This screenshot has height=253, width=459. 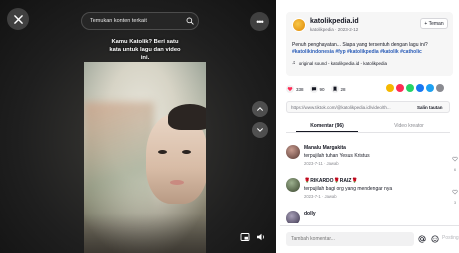 What do you see at coordinates (145, 233) in the screenshot?
I see `video-shade` at bounding box center [145, 233].